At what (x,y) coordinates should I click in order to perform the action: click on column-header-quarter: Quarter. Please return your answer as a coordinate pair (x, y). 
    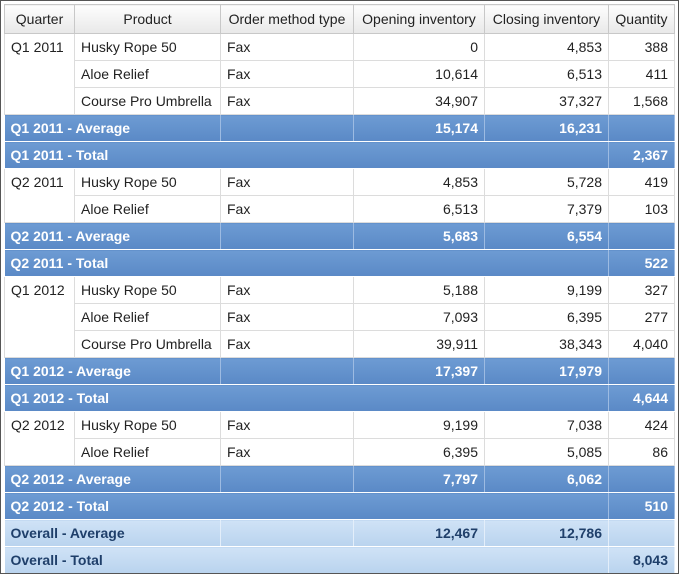
    Looking at the image, I should click on (39, 19).